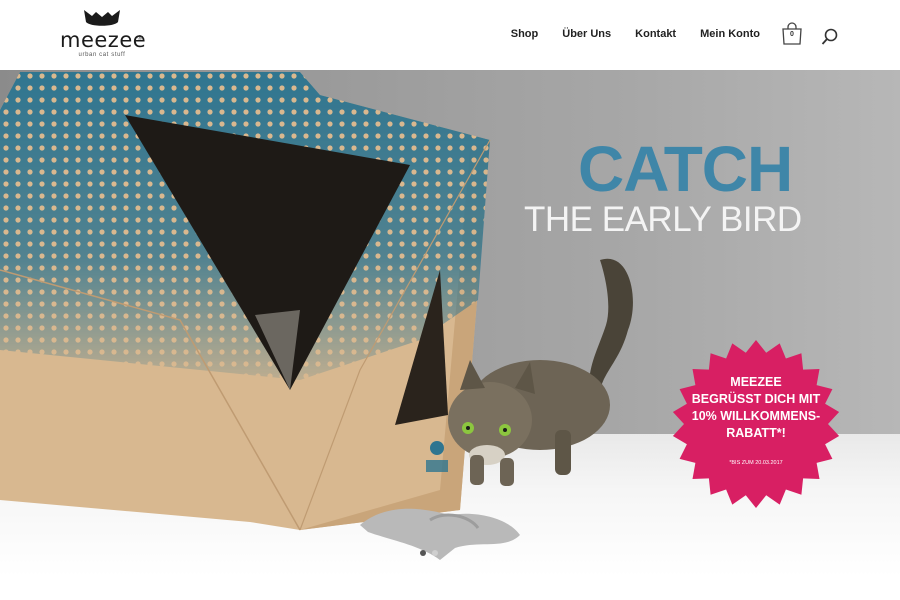 The image size is (900, 600). What do you see at coordinates (103, 40) in the screenshot?
I see `brand-name: meezee` at bounding box center [103, 40].